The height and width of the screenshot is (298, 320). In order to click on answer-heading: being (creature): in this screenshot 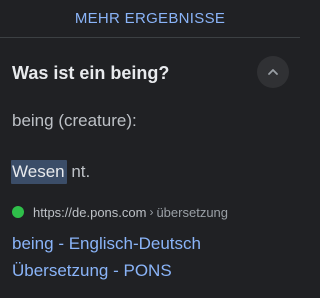, I will do `click(74, 120)`.